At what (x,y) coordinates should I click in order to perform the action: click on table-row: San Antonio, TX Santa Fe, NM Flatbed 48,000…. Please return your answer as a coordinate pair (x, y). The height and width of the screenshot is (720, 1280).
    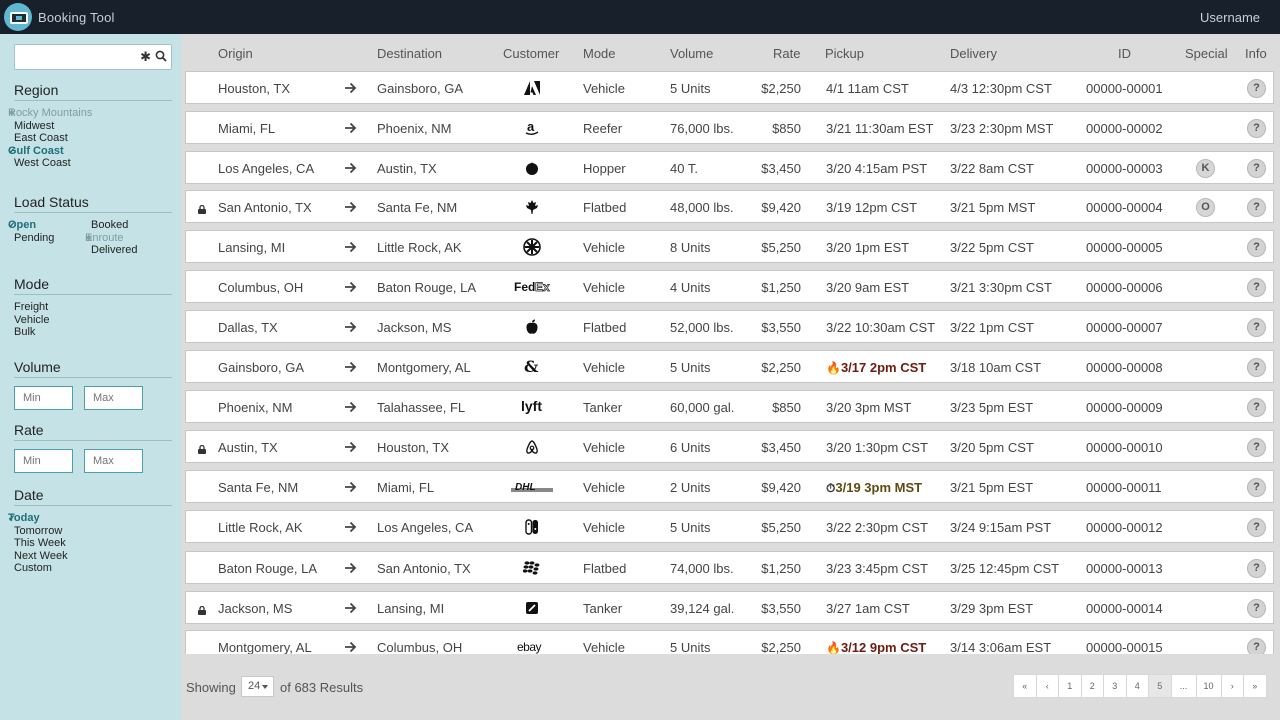
    Looking at the image, I should click on (729, 206).